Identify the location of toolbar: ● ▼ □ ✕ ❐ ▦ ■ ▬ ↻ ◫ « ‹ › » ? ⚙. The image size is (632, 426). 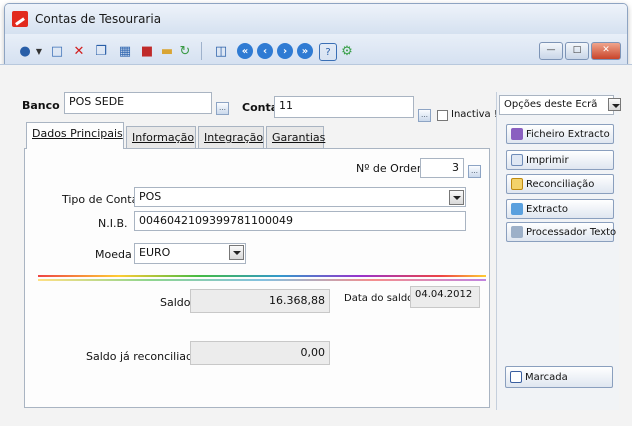
(316, 51).